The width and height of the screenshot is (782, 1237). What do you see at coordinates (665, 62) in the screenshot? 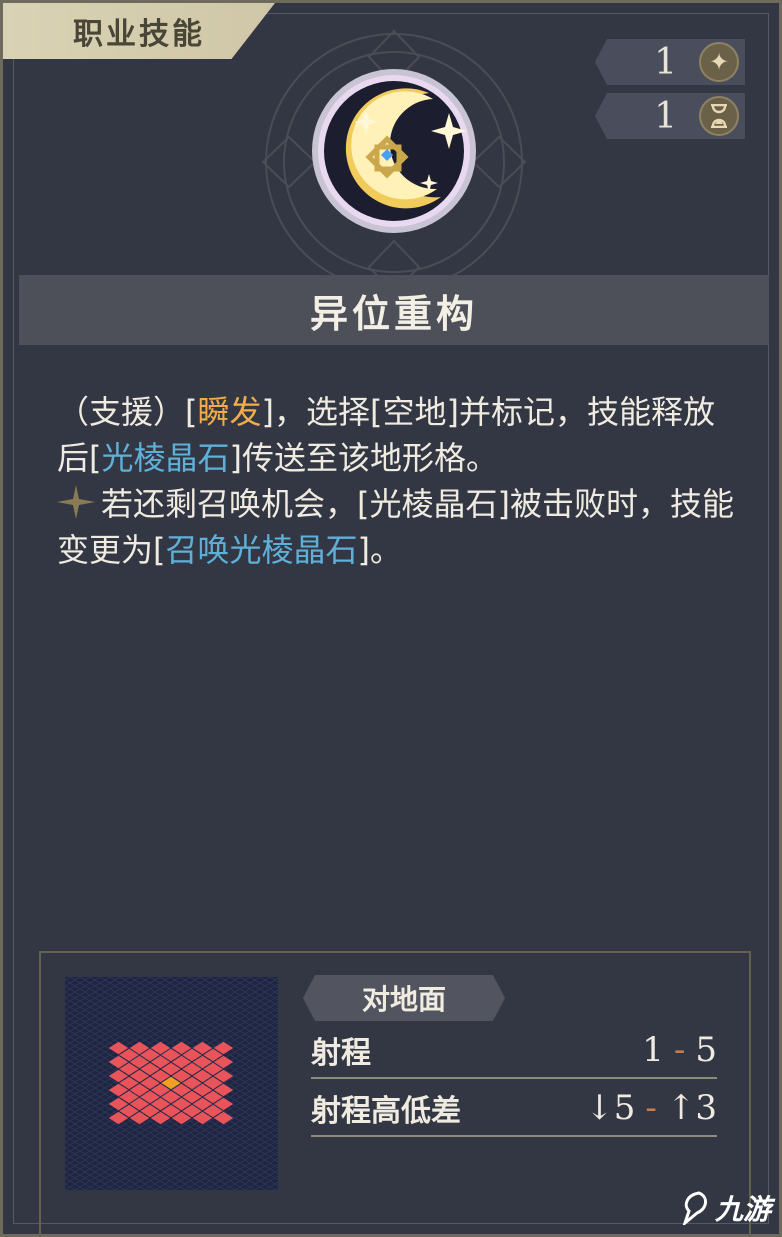
I see `cost-value: 1` at bounding box center [665, 62].